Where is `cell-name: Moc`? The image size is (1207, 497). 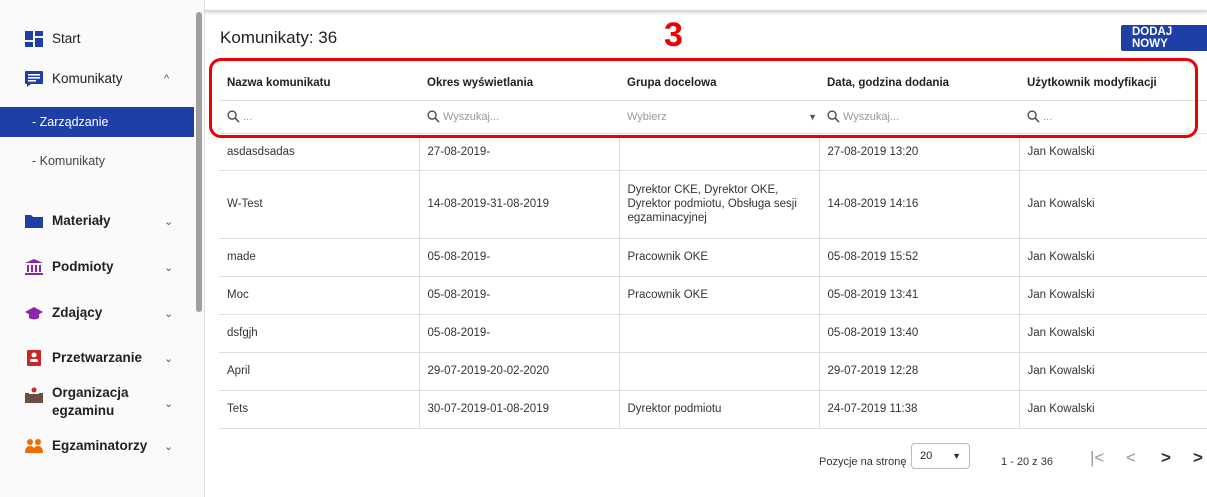
cell-name: Moc is located at coordinates (319, 295).